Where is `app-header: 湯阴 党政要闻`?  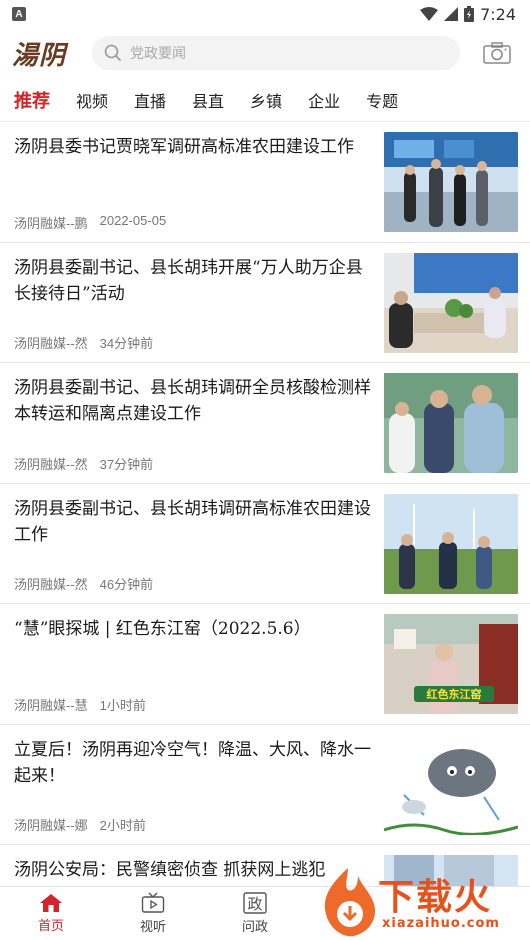
app-header: 湯阴 党政要闻 is located at coordinates (265, 53).